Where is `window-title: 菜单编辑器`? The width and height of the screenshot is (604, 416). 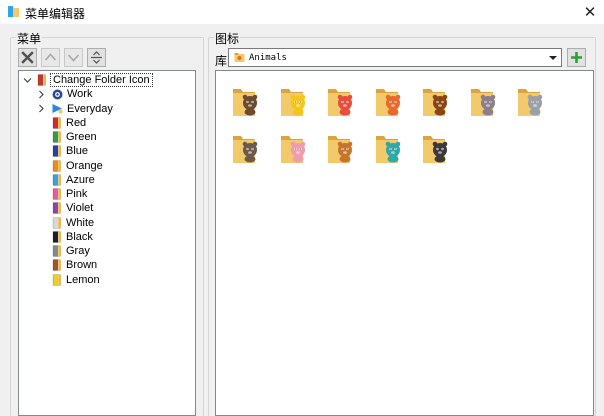 window-title: 菜单编辑器 is located at coordinates (55, 14).